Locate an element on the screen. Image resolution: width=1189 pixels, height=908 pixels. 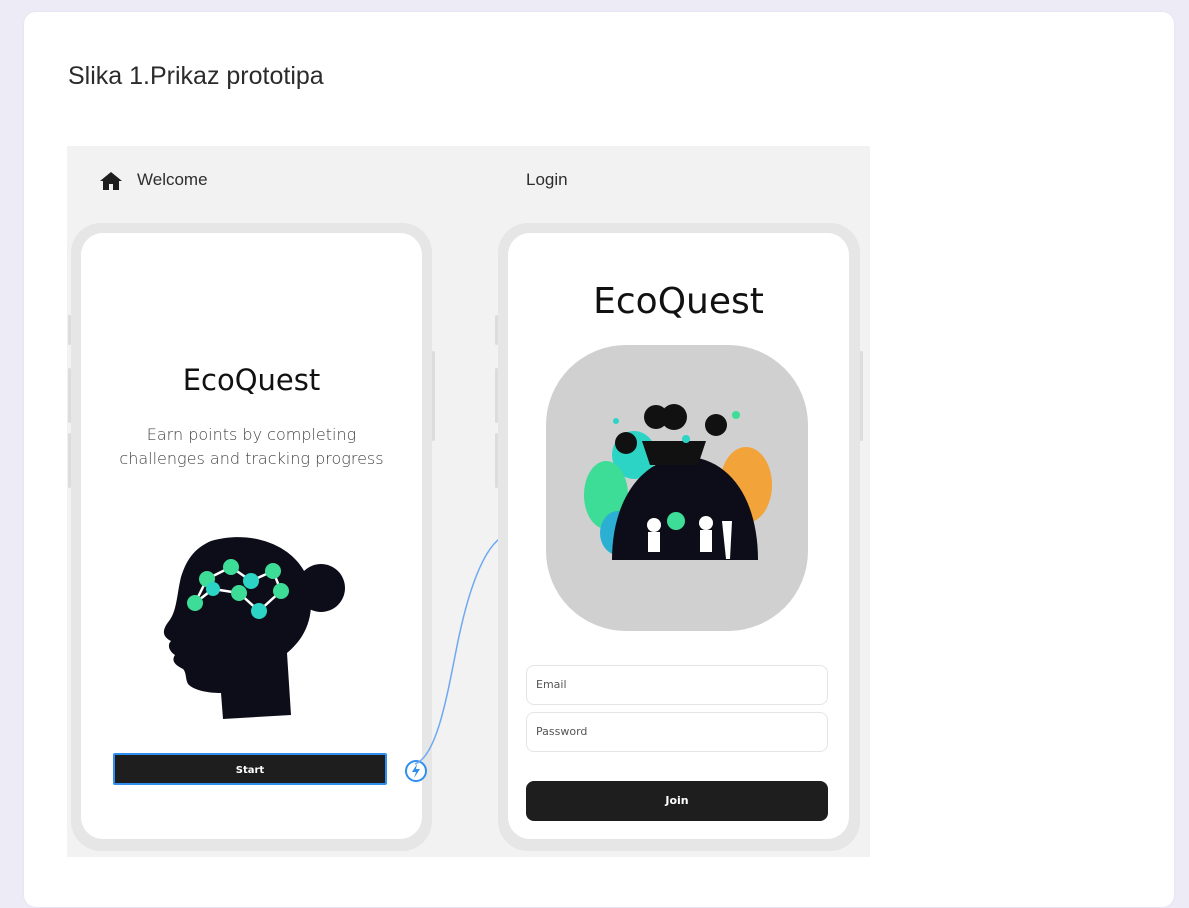
welcome-subtitle-line2: challenges and tracking progress is located at coordinates (251, 458).